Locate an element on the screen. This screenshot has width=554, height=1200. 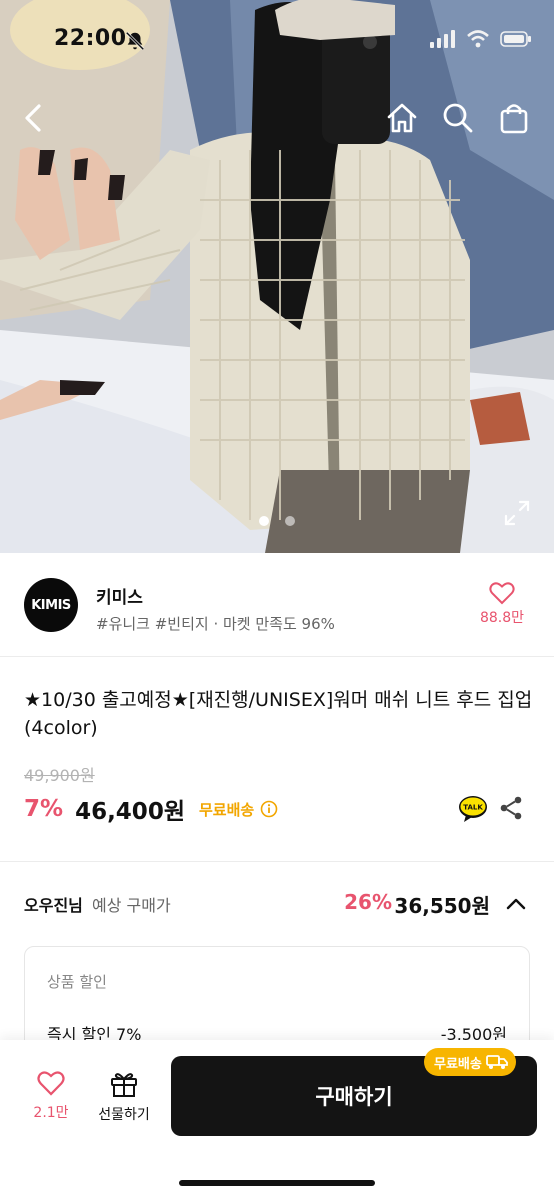
like-button: 2.1만 is located at coordinates (51, 1096).